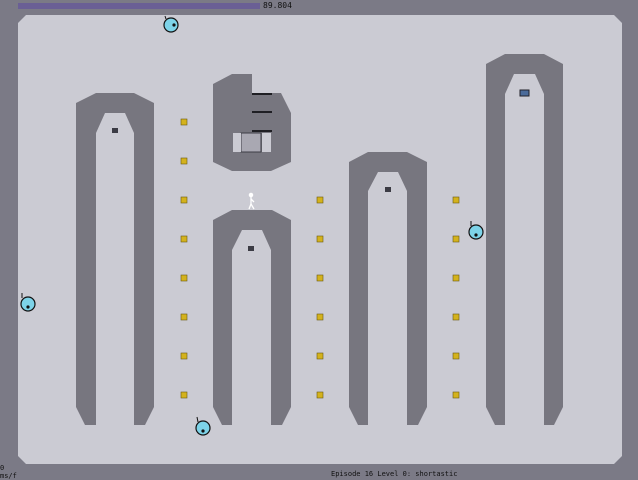  I want to click on exit-door, so click(251, 142).